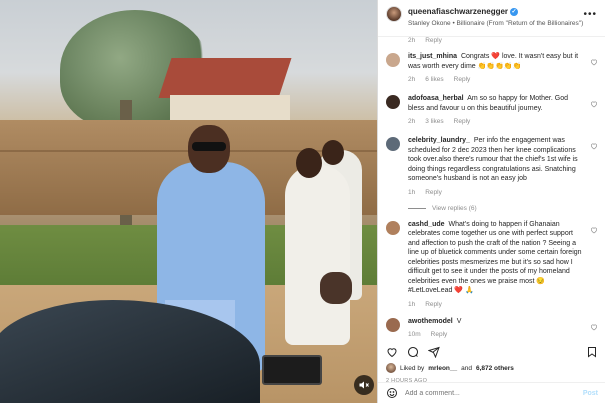 This screenshot has width=605, height=403. I want to click on comment-meta: 2h 6 likes Reply, so click(439, 79).